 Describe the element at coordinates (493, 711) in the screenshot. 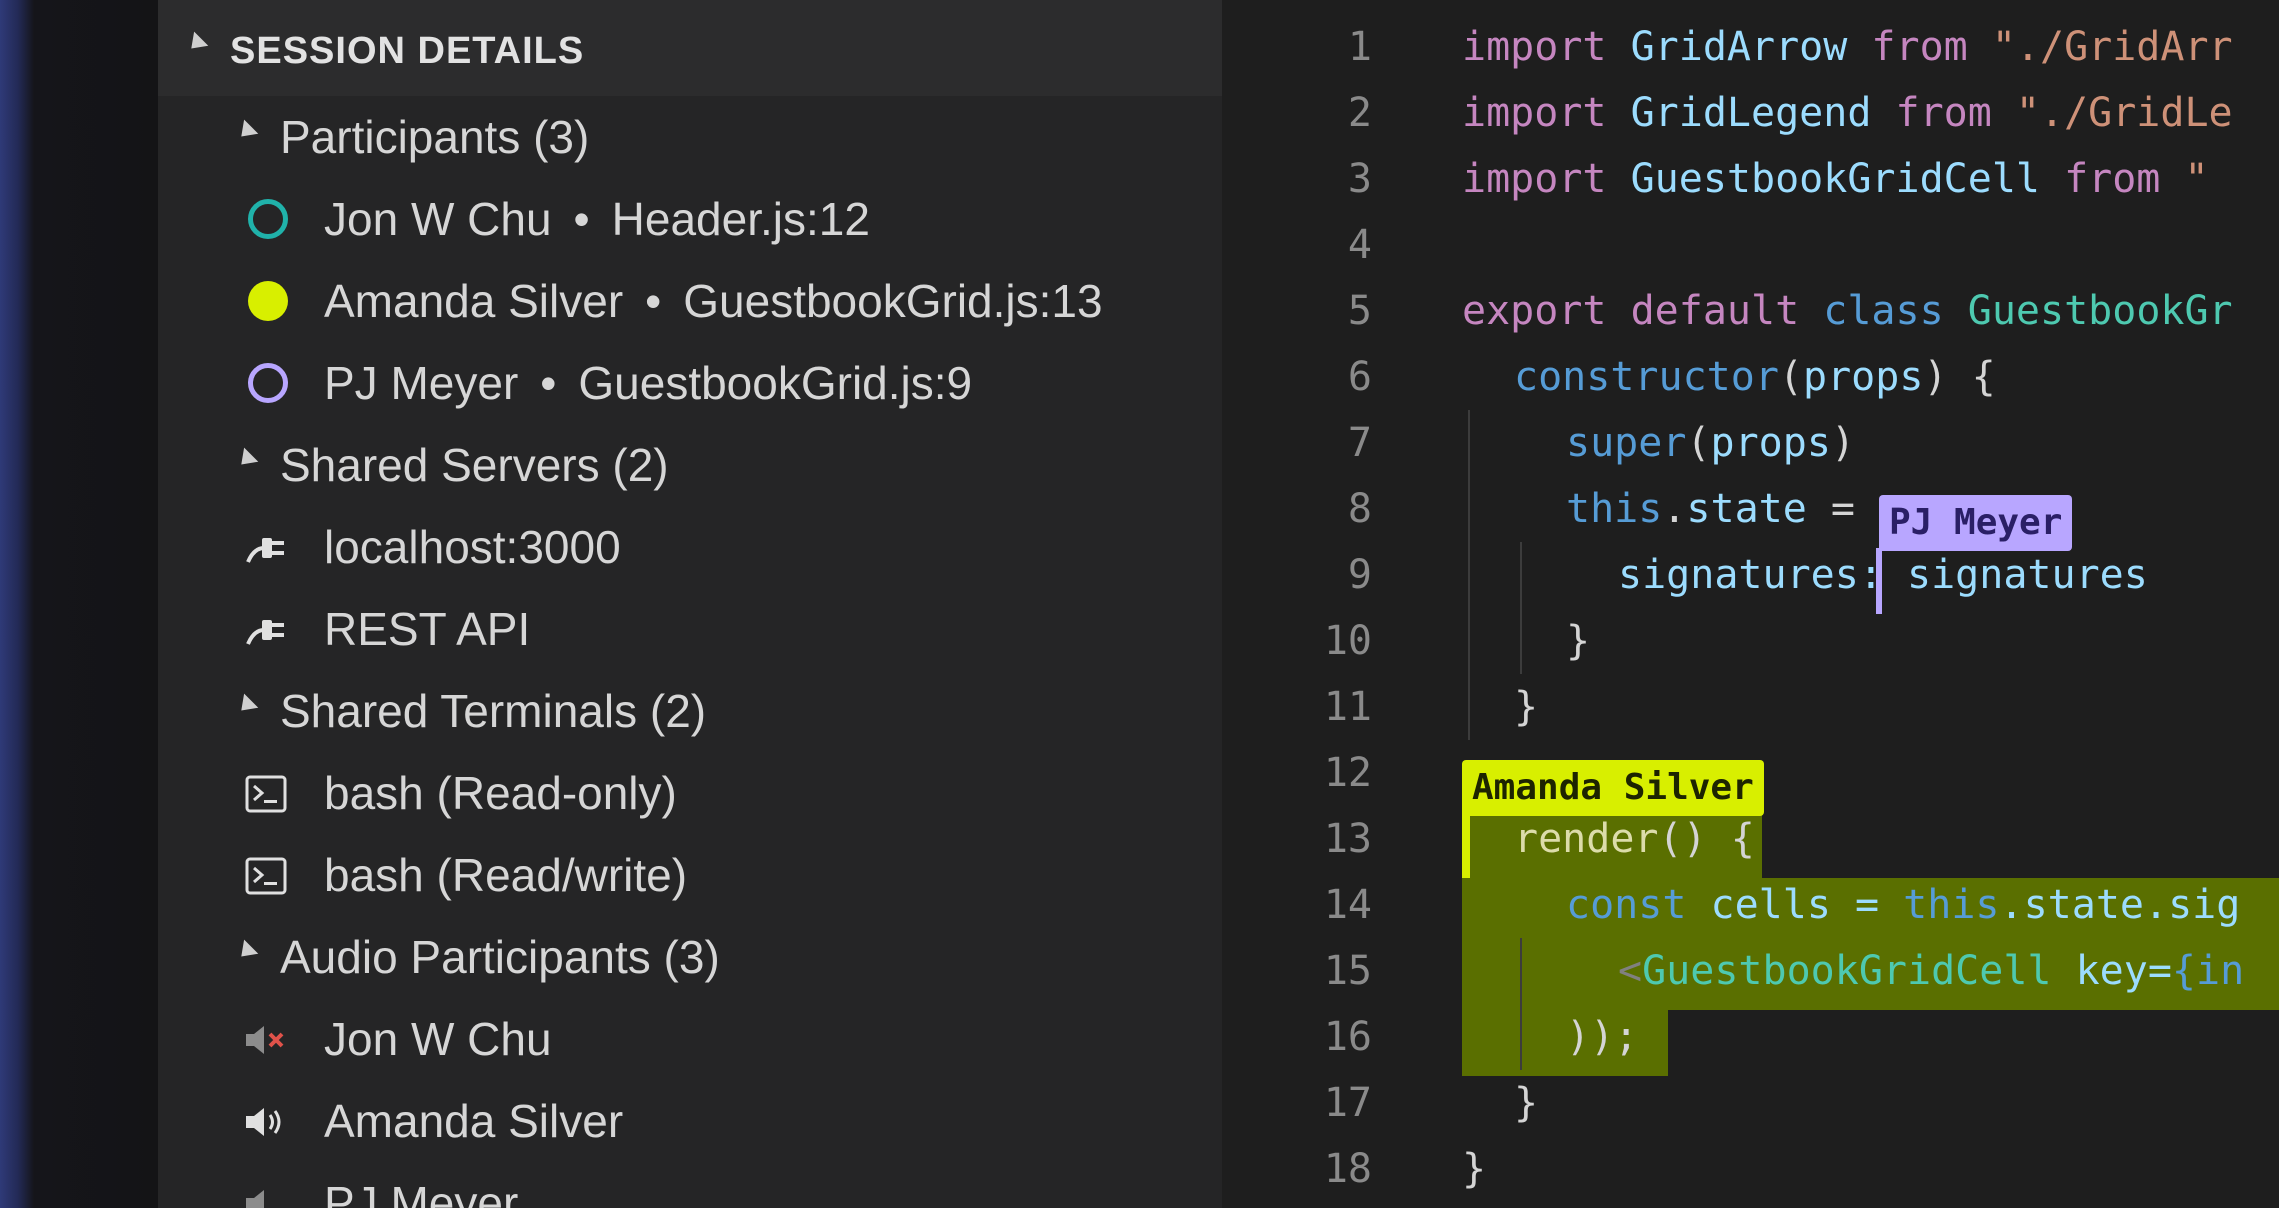

I see `group-label: Shared Terminals (2)` at that location.